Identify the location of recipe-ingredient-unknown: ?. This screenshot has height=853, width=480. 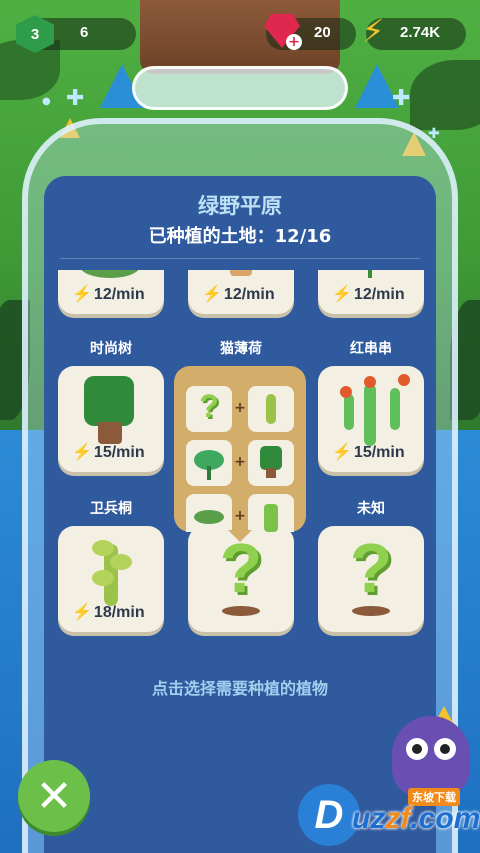
(209, 409).